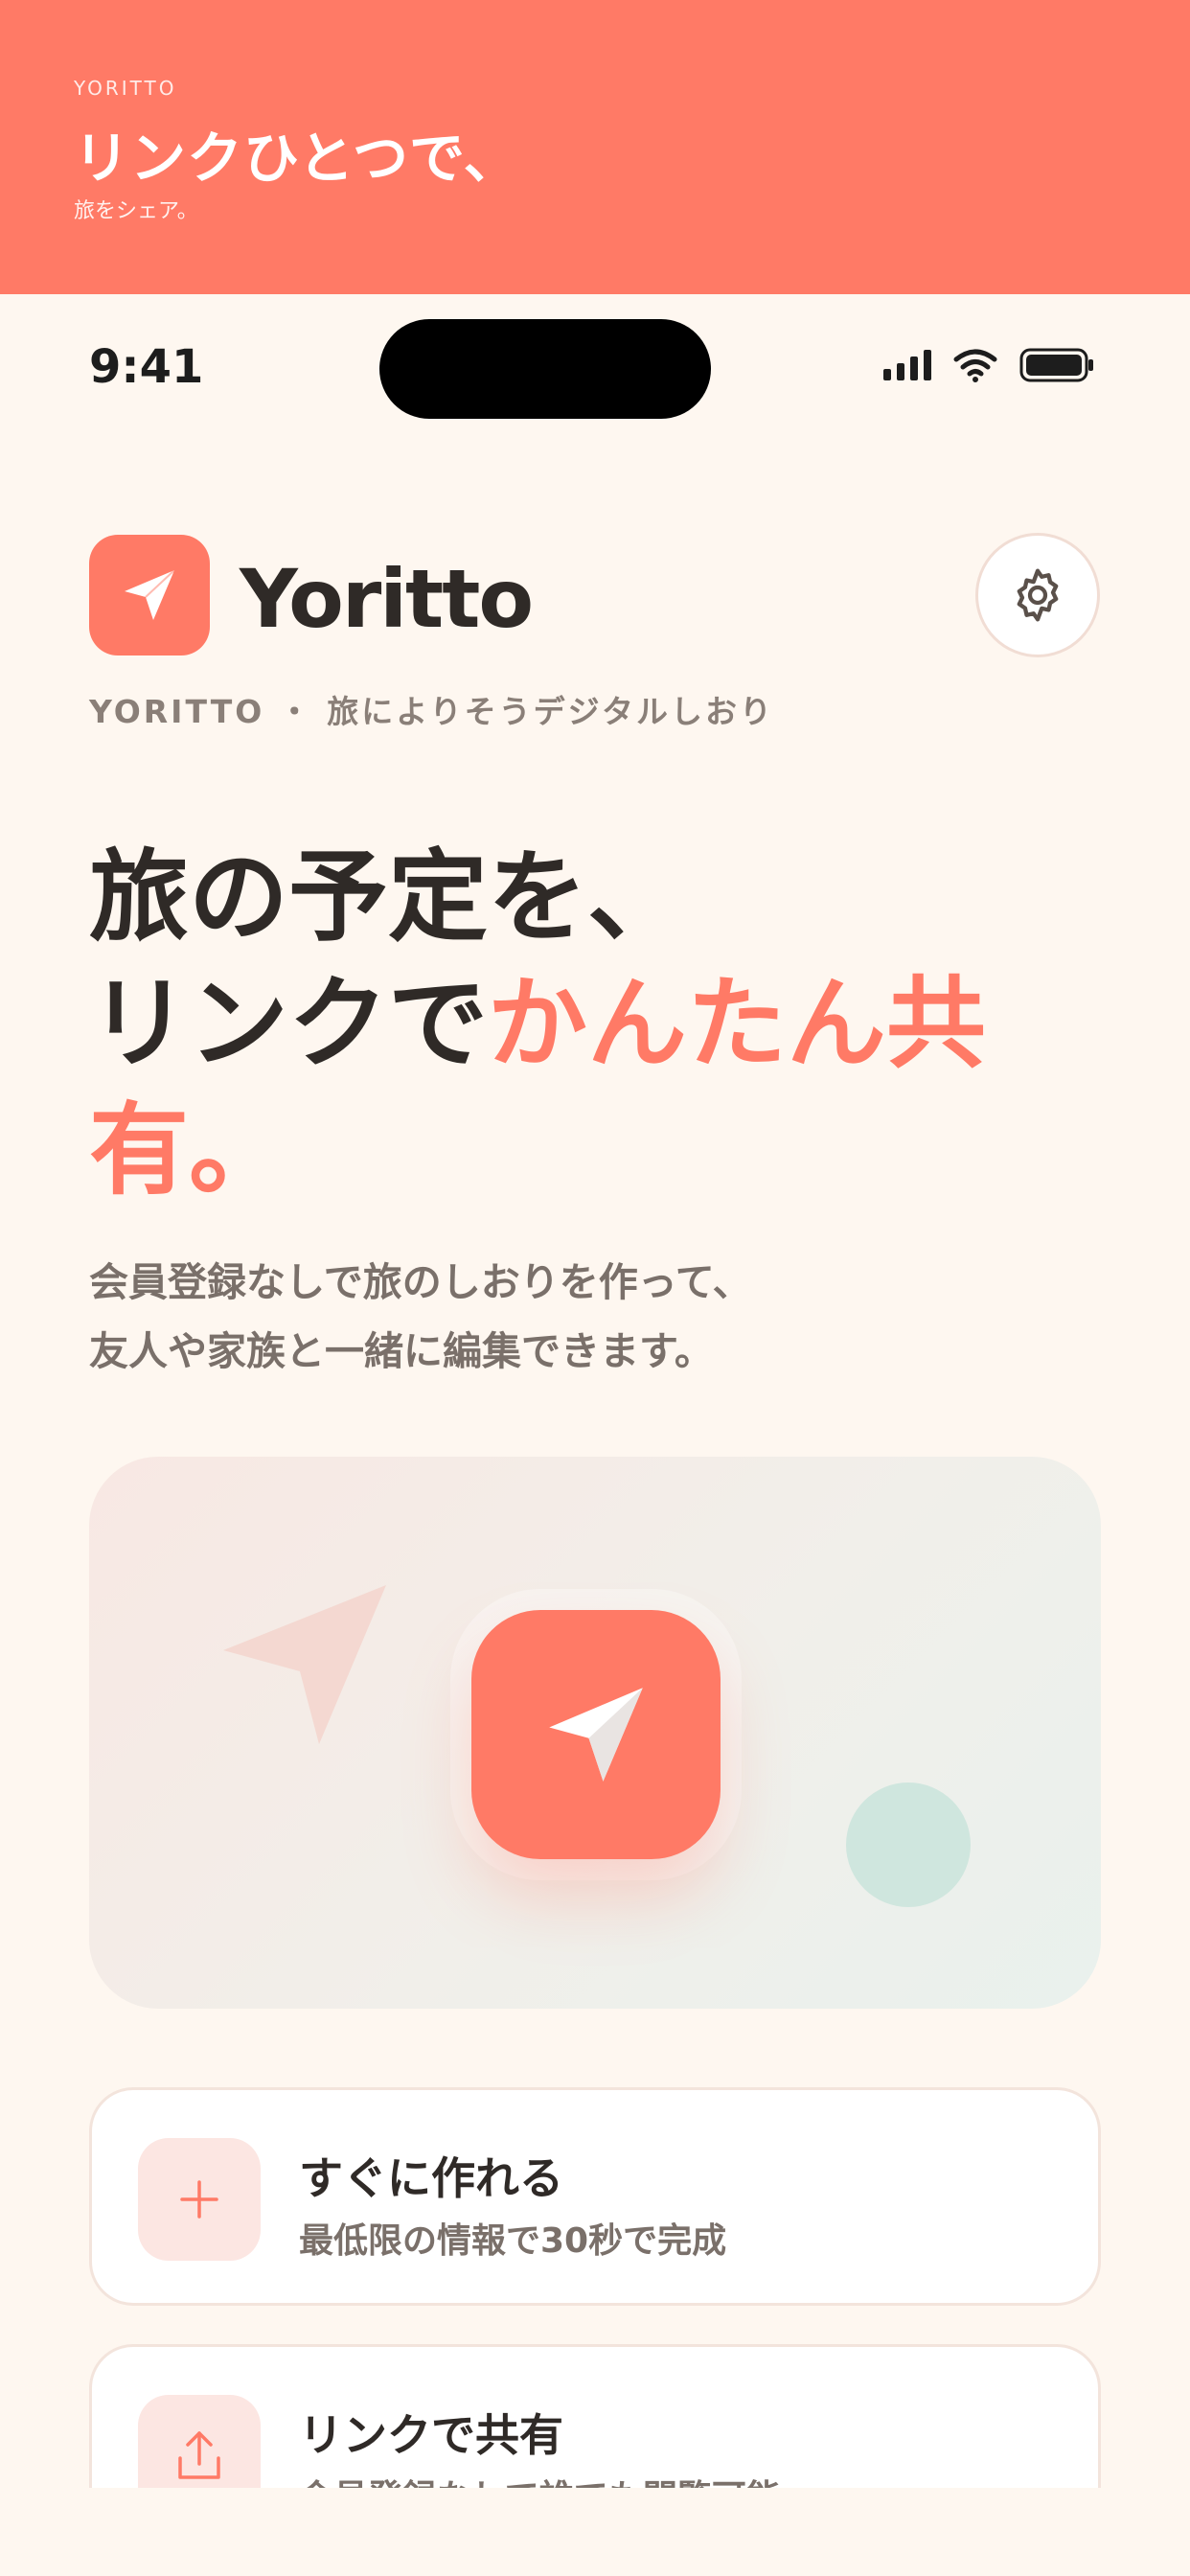 The image size is (1190, 2576). I want to click on hero-title: 旅の予定を、 リンクでかんたん共有。, so click(597, 1023).